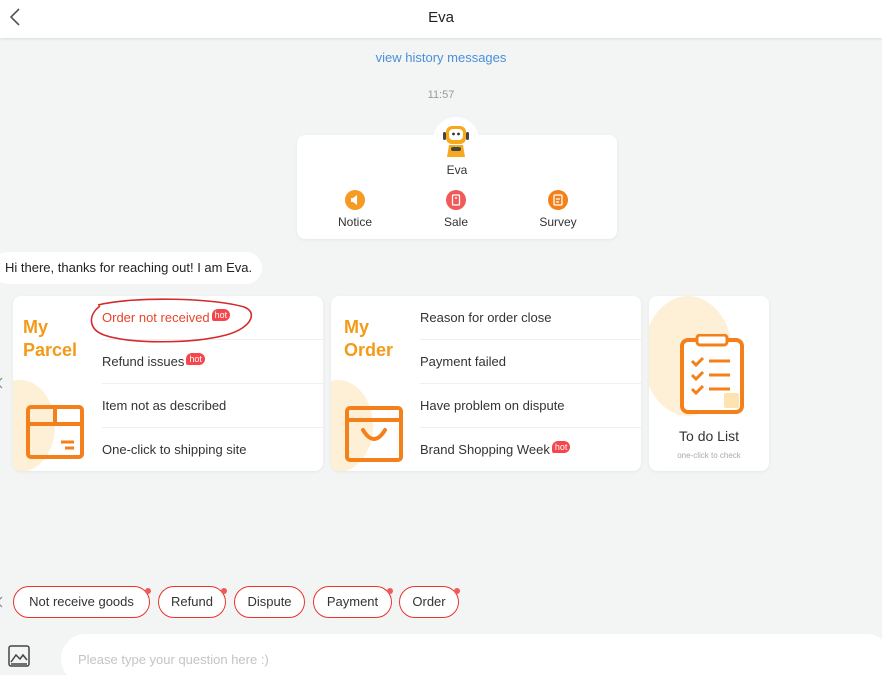 The image size is (882, 675). Describe the element at coordinates (50, 338) in the screenshot. I see `parcel-card-title: My Parcel` at that location.